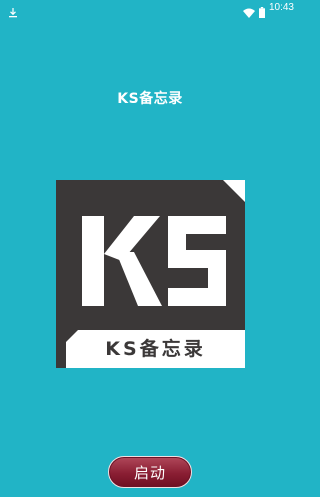 This screenshot has height=497, width=320. I want to click on page-title: KS备忘录, so click(150, 99).